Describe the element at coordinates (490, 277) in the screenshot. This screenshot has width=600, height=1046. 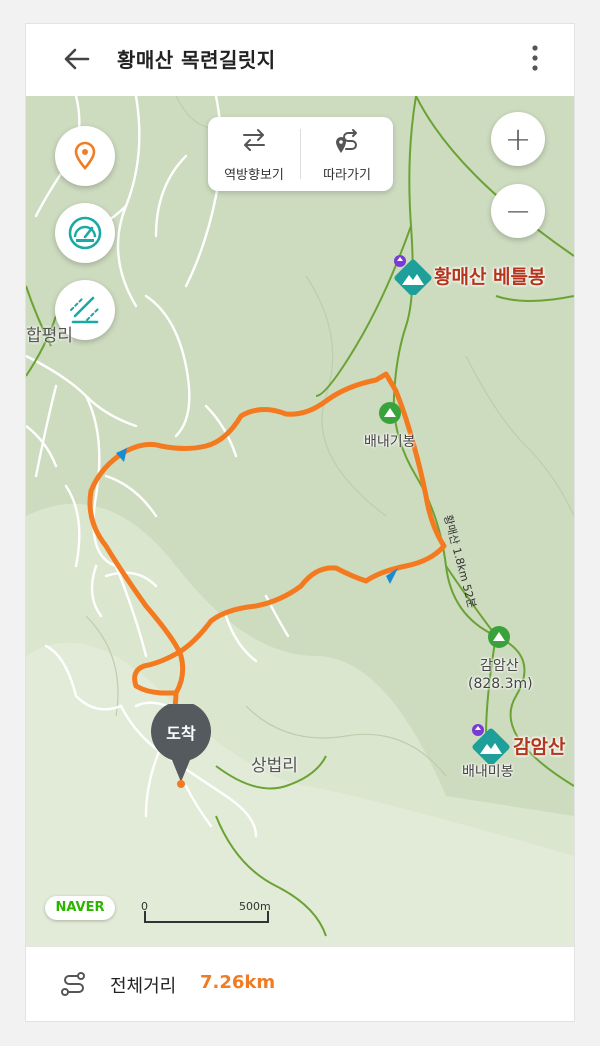
I see `poi-label-1: 황매산 베틀봉` at that location.